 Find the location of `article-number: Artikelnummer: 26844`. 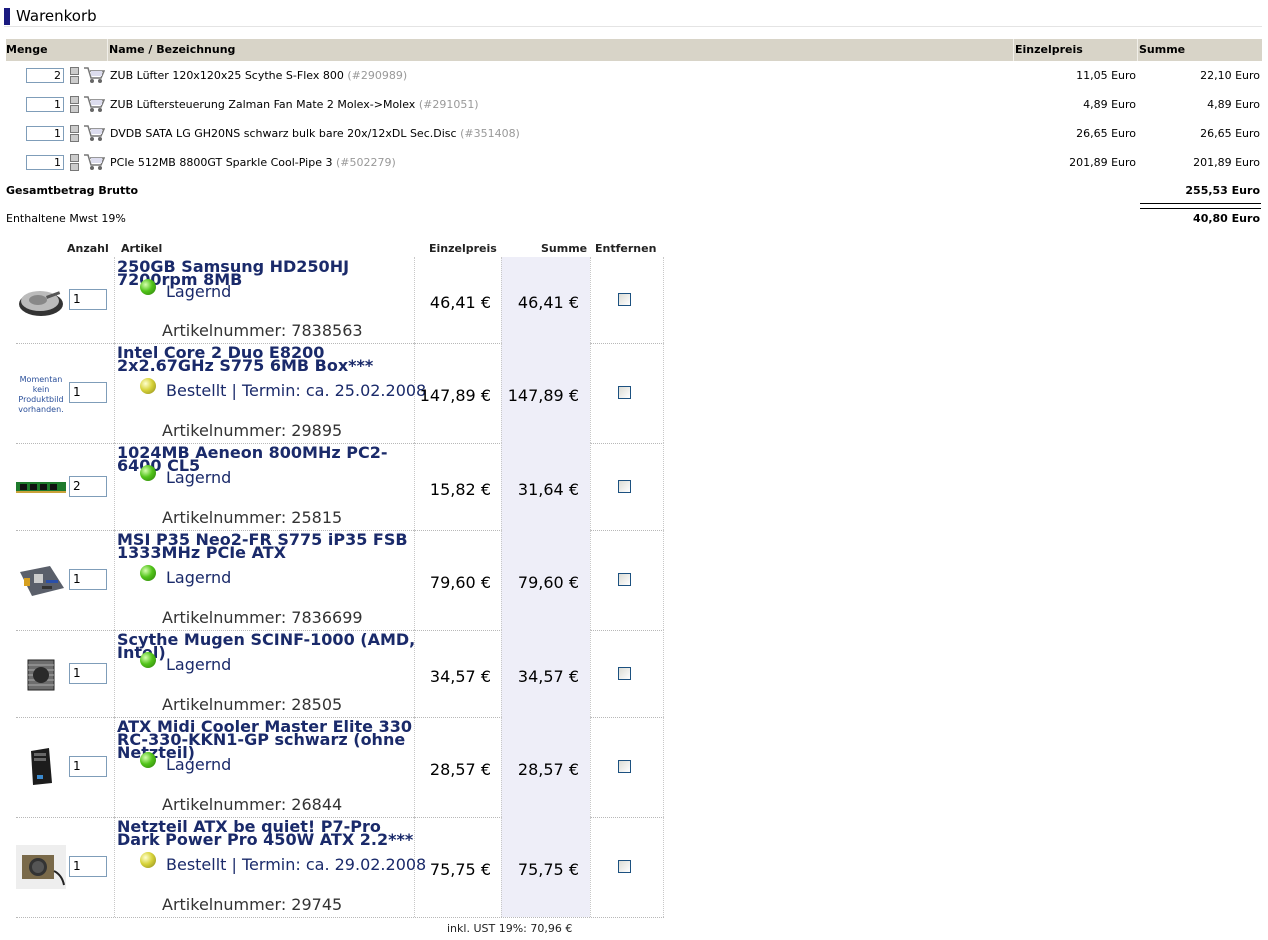

article-number: Artikelnummer: 26844 is located at coordinates (252, 804).